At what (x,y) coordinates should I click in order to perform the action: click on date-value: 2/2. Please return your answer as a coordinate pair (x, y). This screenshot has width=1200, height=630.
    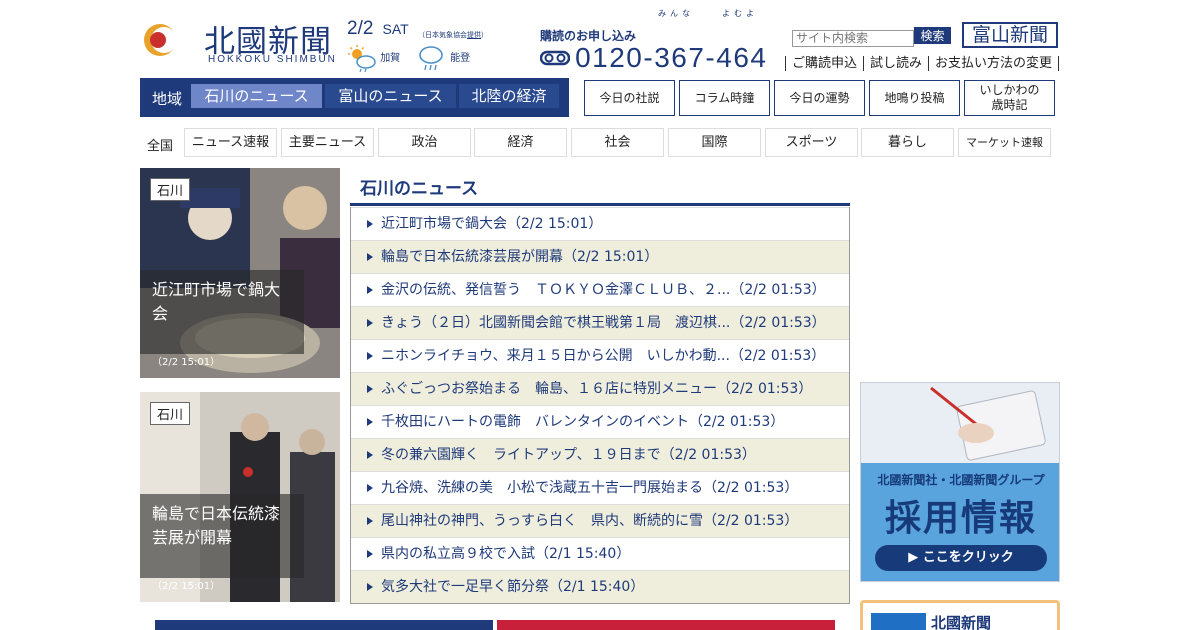
    Looking at the image, I should click on (360, 28).